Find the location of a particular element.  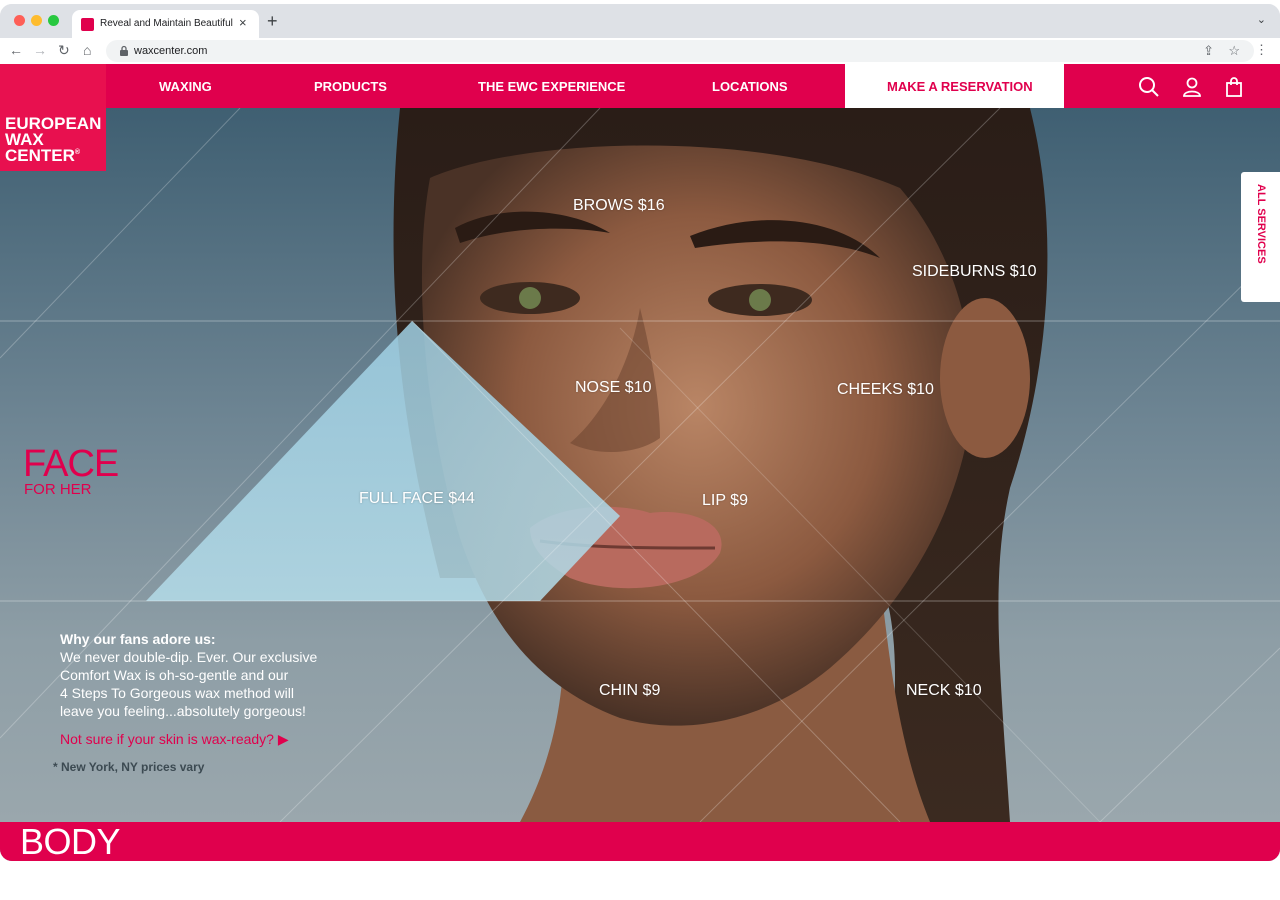

make-reservation-button: MAKE A RESERVATION is located at coordinates (954, 86).